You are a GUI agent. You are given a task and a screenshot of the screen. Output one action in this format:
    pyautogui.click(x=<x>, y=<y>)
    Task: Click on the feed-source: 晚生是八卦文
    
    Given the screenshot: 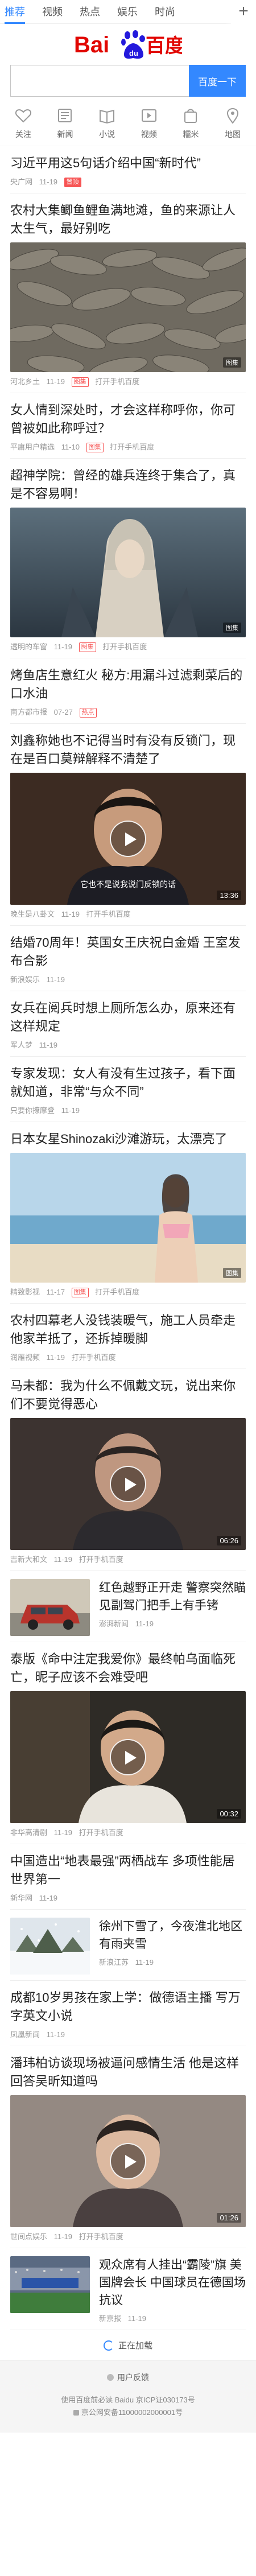 What is the action you would take?
    pyautogui.click(x=32, y=914)
    